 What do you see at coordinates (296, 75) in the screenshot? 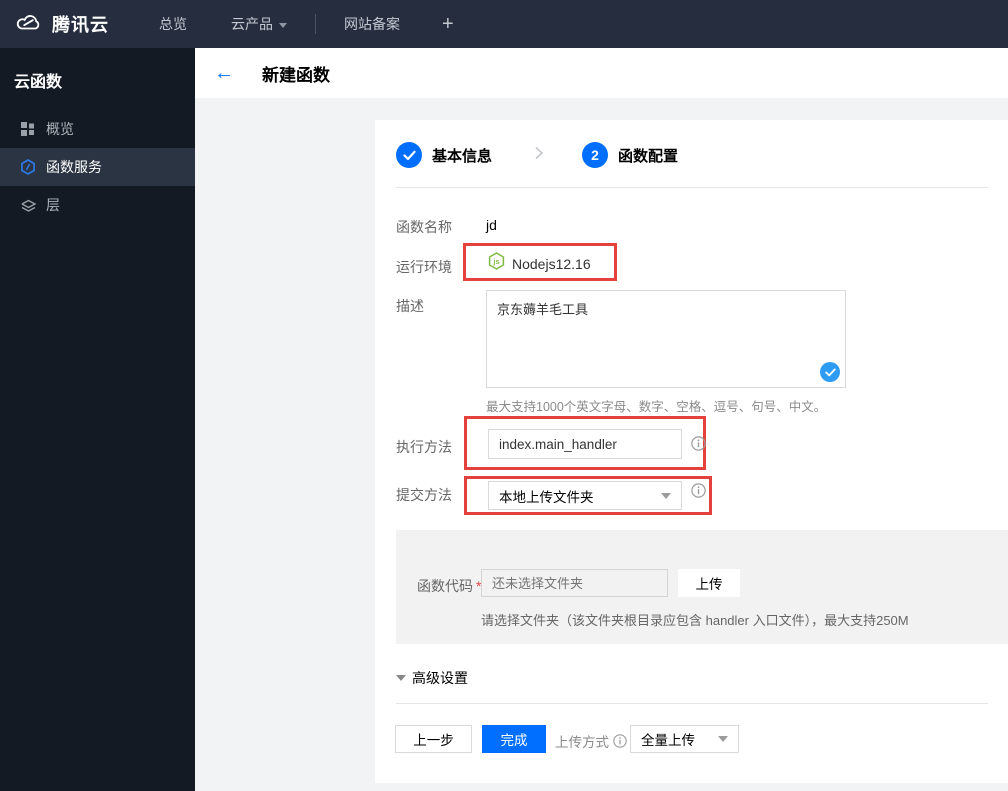
I see `page-title: 新建函数` at bounding box center [296, 75].